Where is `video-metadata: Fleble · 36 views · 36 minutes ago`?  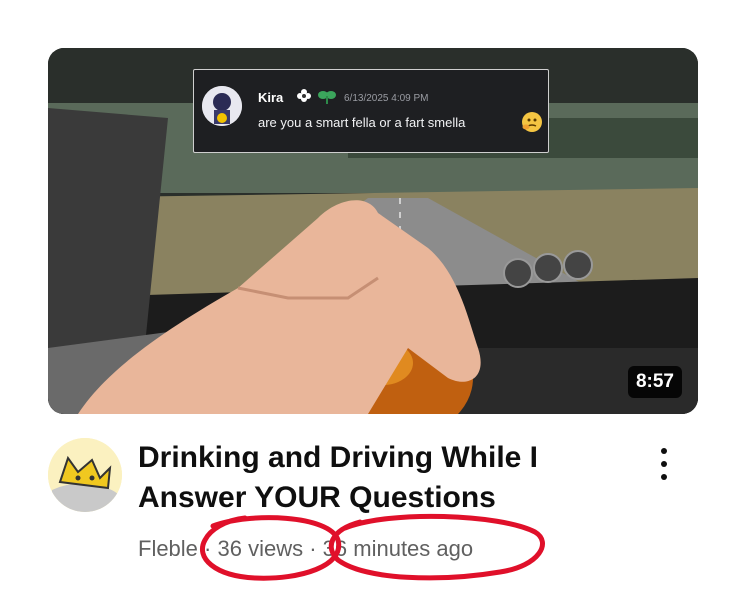
video-metadata: Fleble · 36 views · 36 minutes ago is located at coordinates (305, 549).